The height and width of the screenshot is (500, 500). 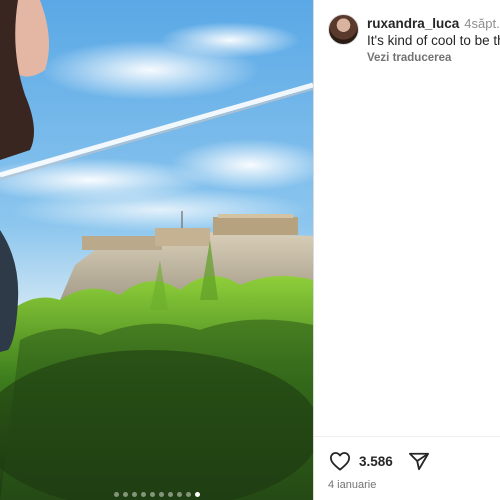 What do you see at coordinates (409, 58) in the screenshot?
I see `see-translation-link: Vezi traducerea` at bounding box center [409, 58].